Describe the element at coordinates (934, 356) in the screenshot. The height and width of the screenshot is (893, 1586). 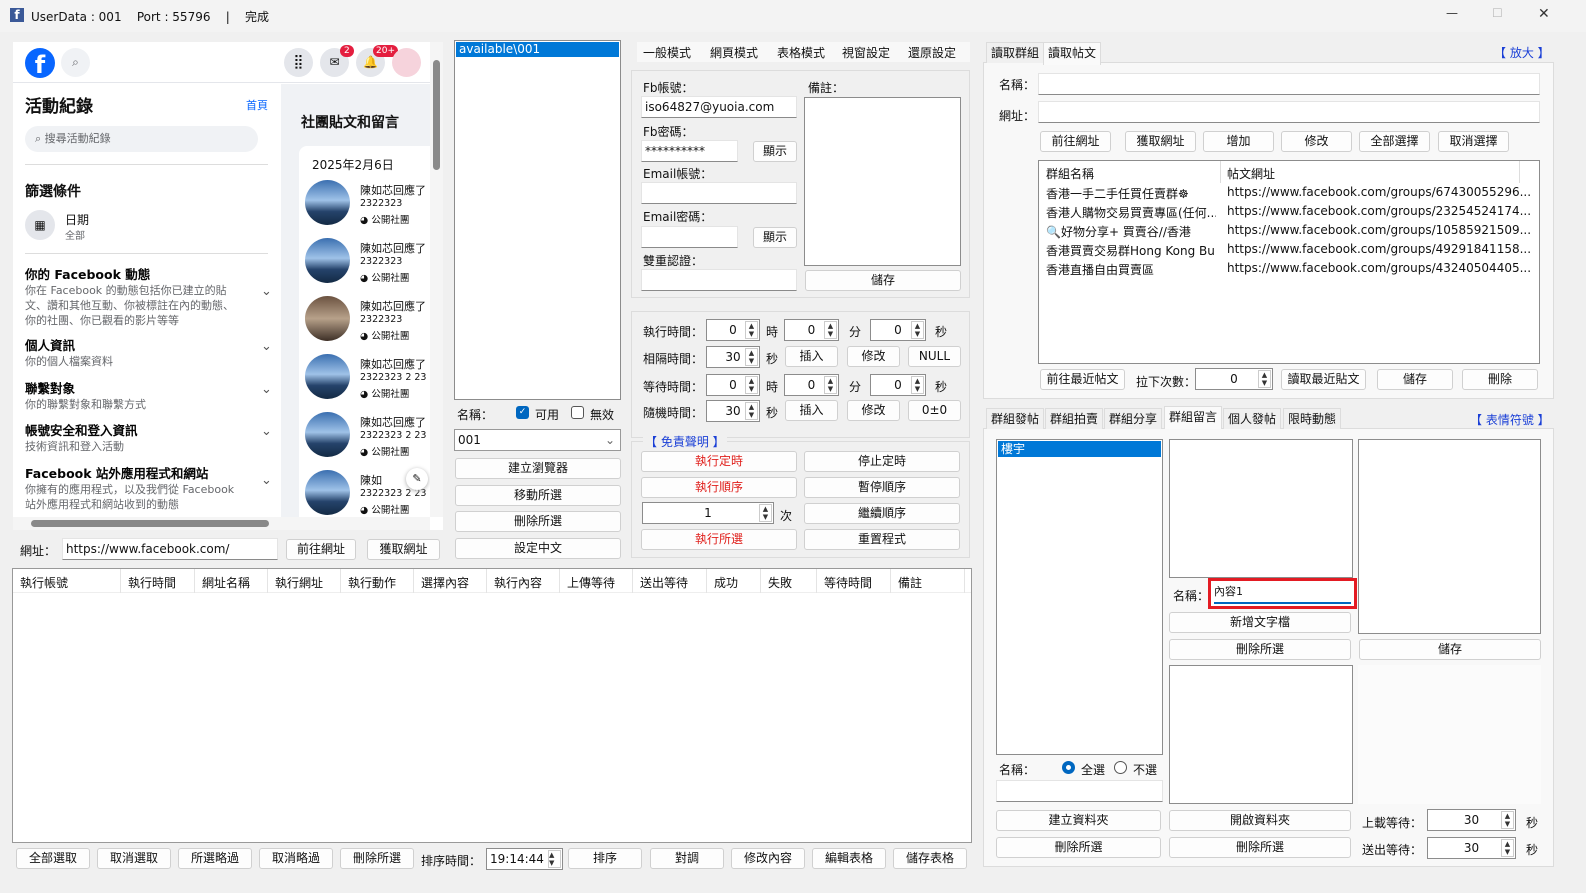
I see `null-button: NULL` at that location.